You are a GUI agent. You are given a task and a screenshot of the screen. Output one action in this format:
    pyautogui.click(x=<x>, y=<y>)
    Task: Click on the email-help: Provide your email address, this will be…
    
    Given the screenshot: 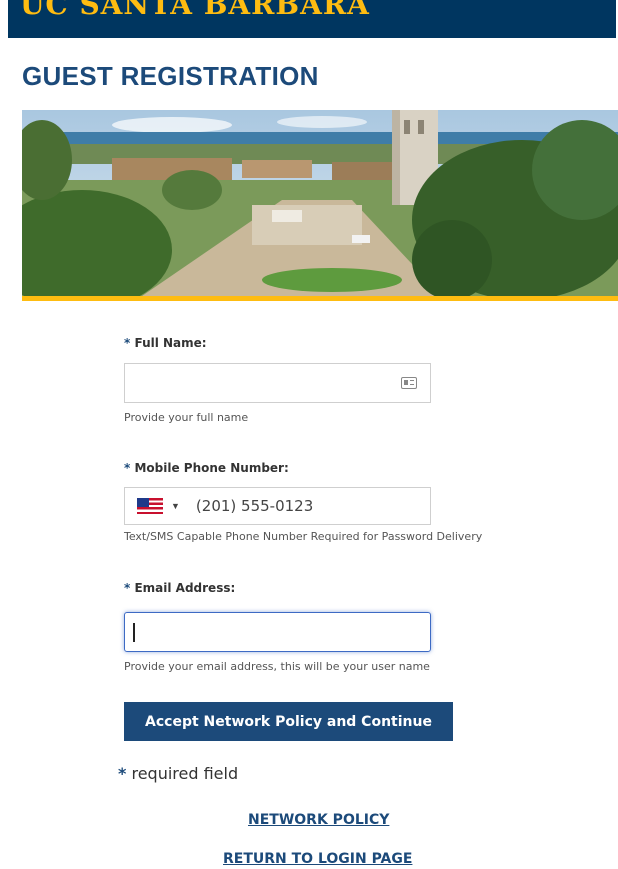 What is the action you would take?
    pyautogui.click(x=277, y=666)
    